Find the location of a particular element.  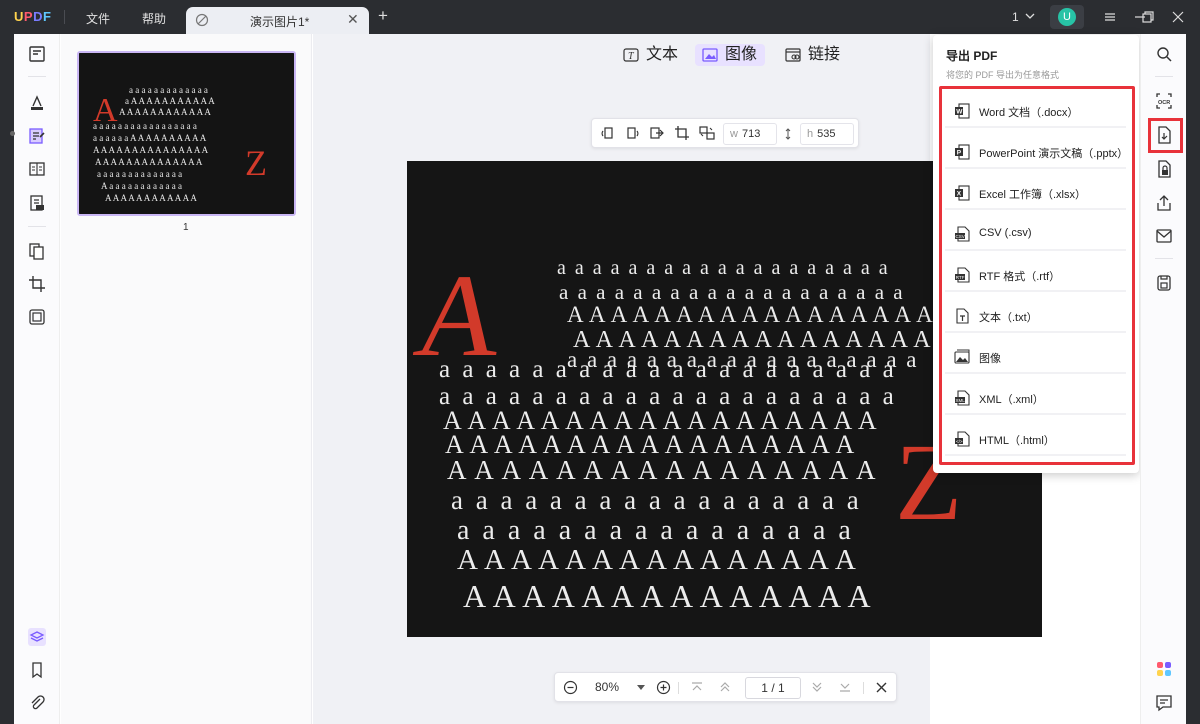

export-xml-label: XML（.xml） is located at coordinates (1011, 400).